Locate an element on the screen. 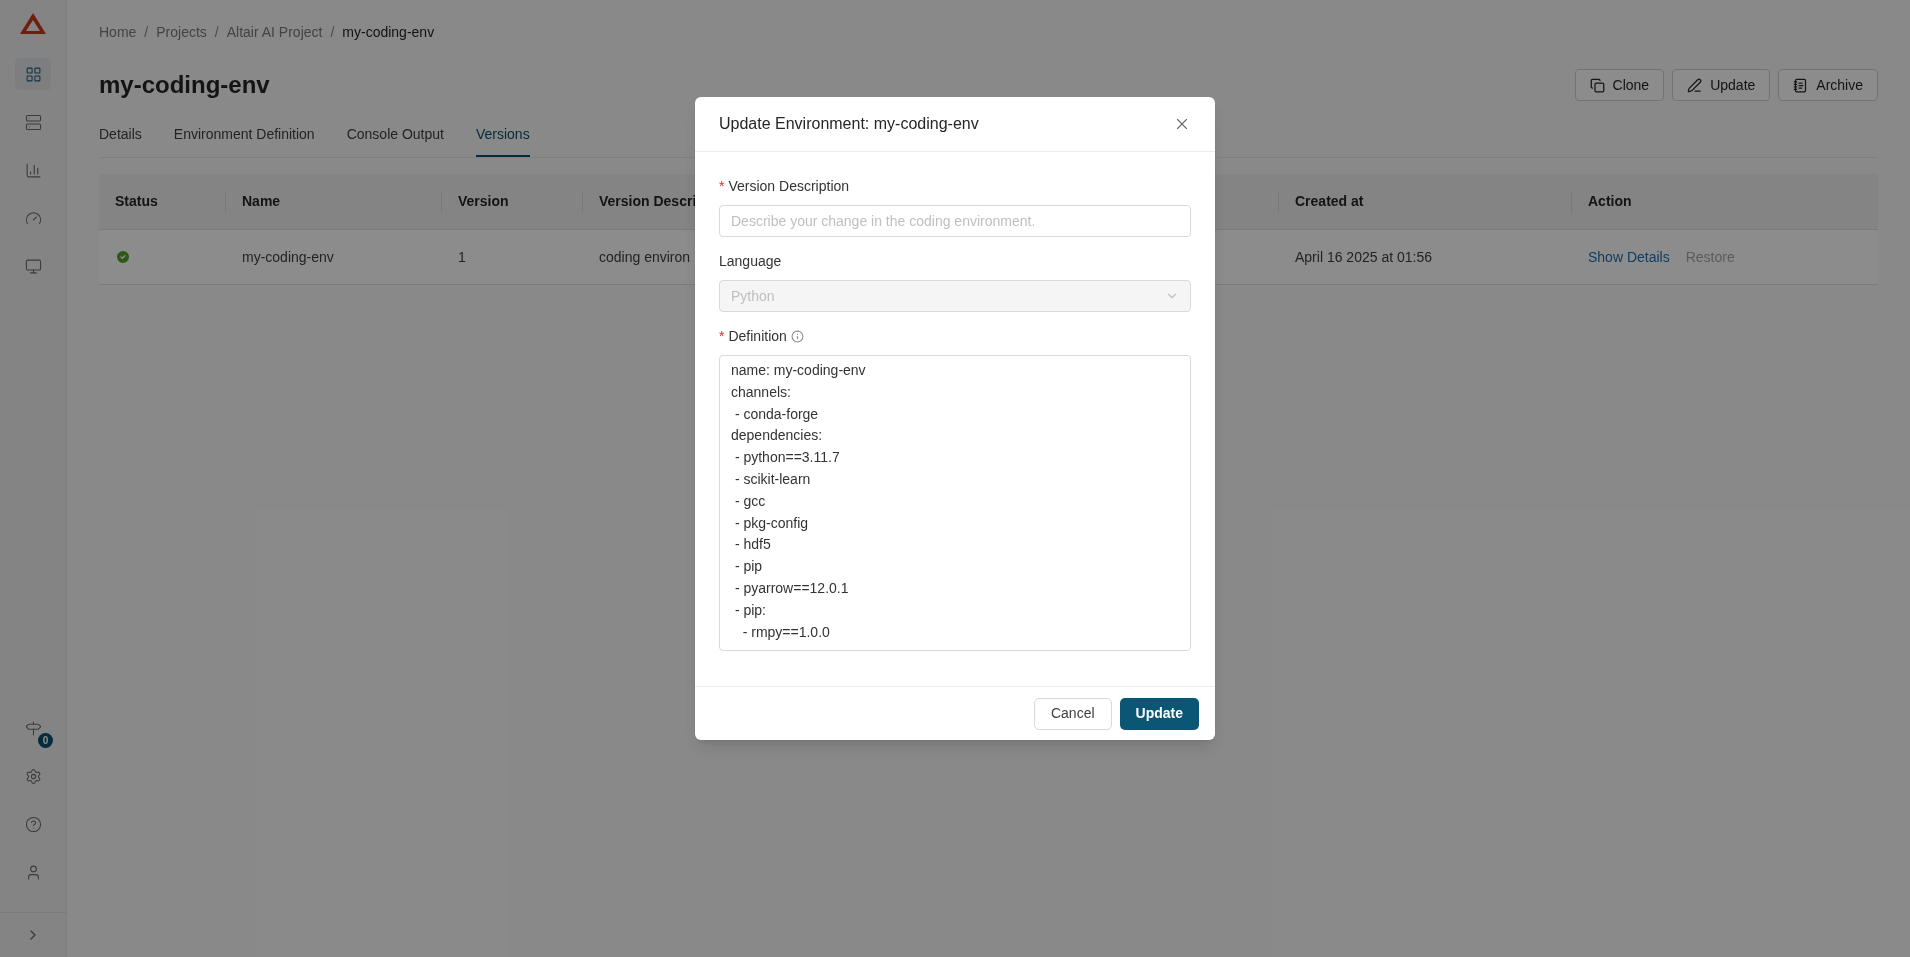 This screenshot has height=957, width=1910. gauge-icon is located at coordinates (33, 218).